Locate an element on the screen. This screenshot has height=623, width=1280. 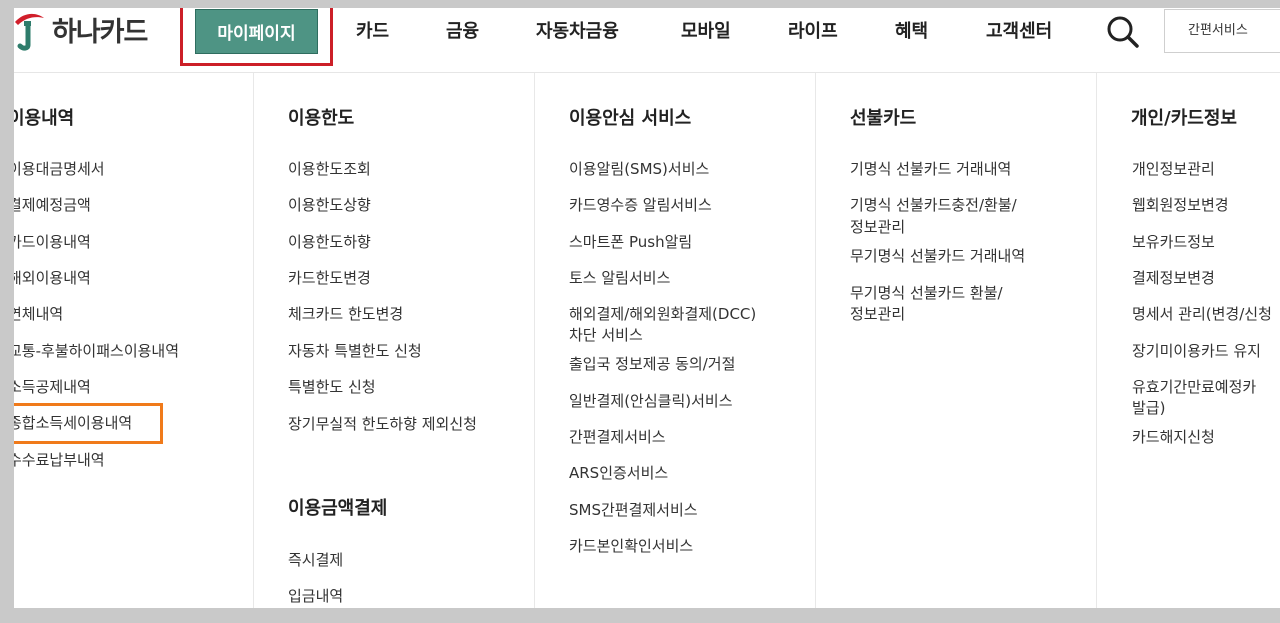
logo-text: 하나카드 is located at coordinates (100, 32).